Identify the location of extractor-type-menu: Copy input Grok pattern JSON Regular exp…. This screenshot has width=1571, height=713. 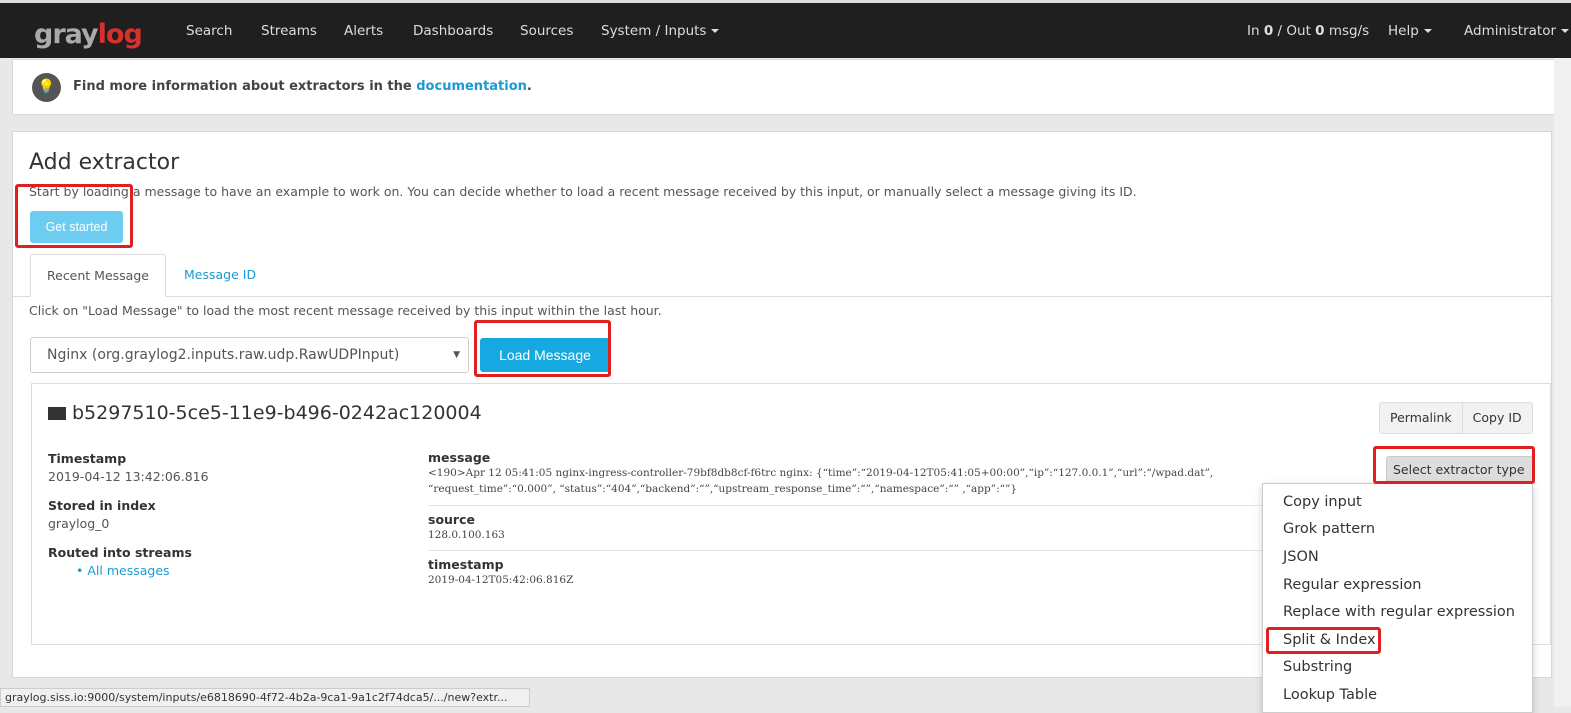
(1397, 598).